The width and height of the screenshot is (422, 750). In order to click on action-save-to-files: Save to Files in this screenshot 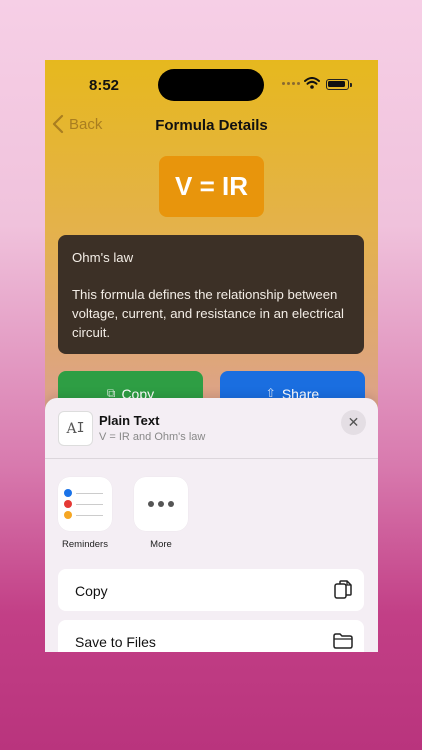, I will do `click(211, 636)`.